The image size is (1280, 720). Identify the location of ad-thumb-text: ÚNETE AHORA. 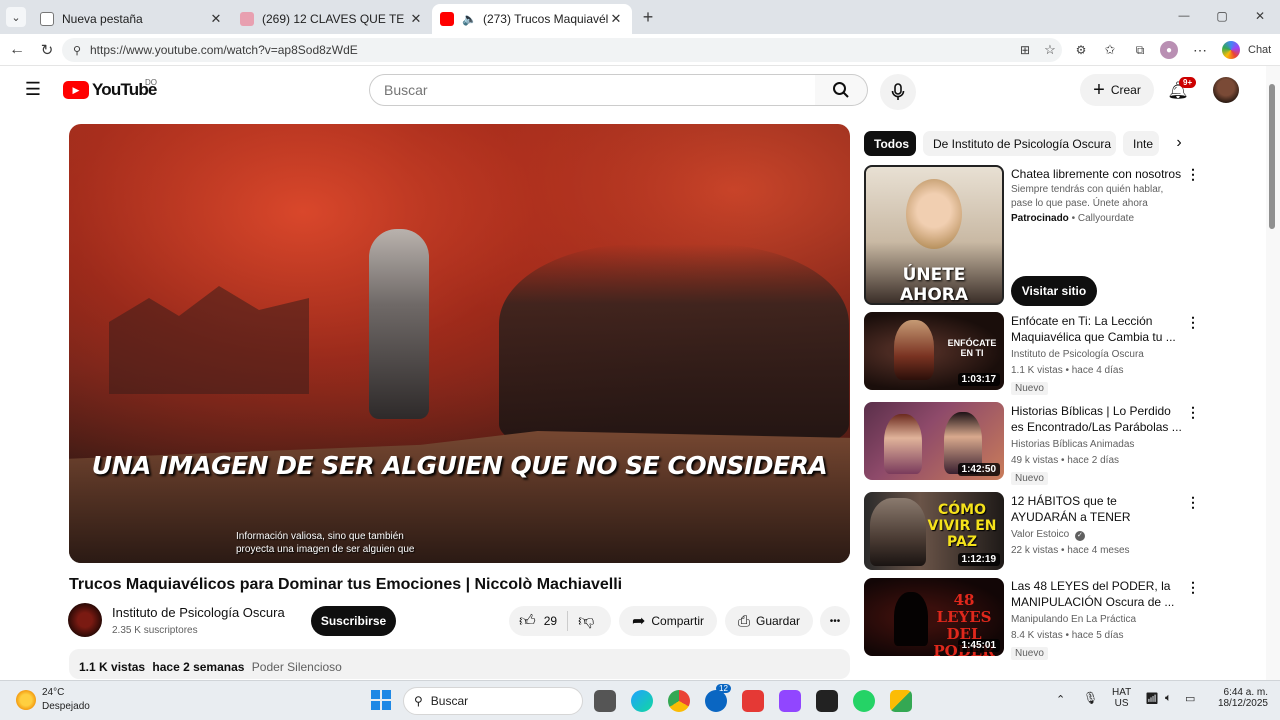
(934, 285).